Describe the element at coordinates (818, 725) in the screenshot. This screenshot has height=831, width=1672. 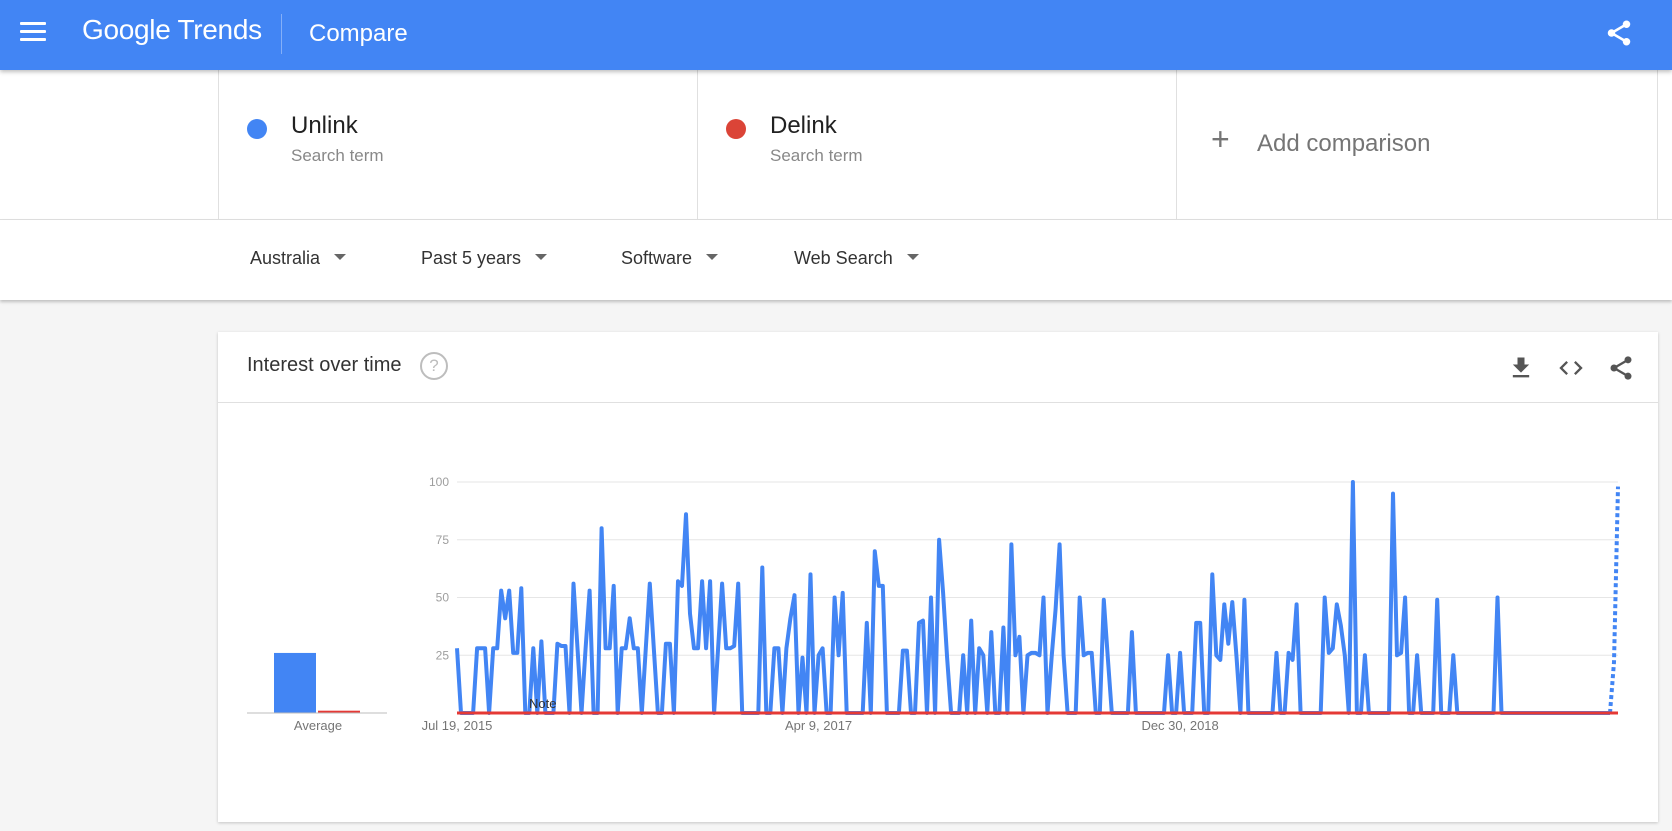
I see `x-tick-label: Apr 9, 2017` at that location.